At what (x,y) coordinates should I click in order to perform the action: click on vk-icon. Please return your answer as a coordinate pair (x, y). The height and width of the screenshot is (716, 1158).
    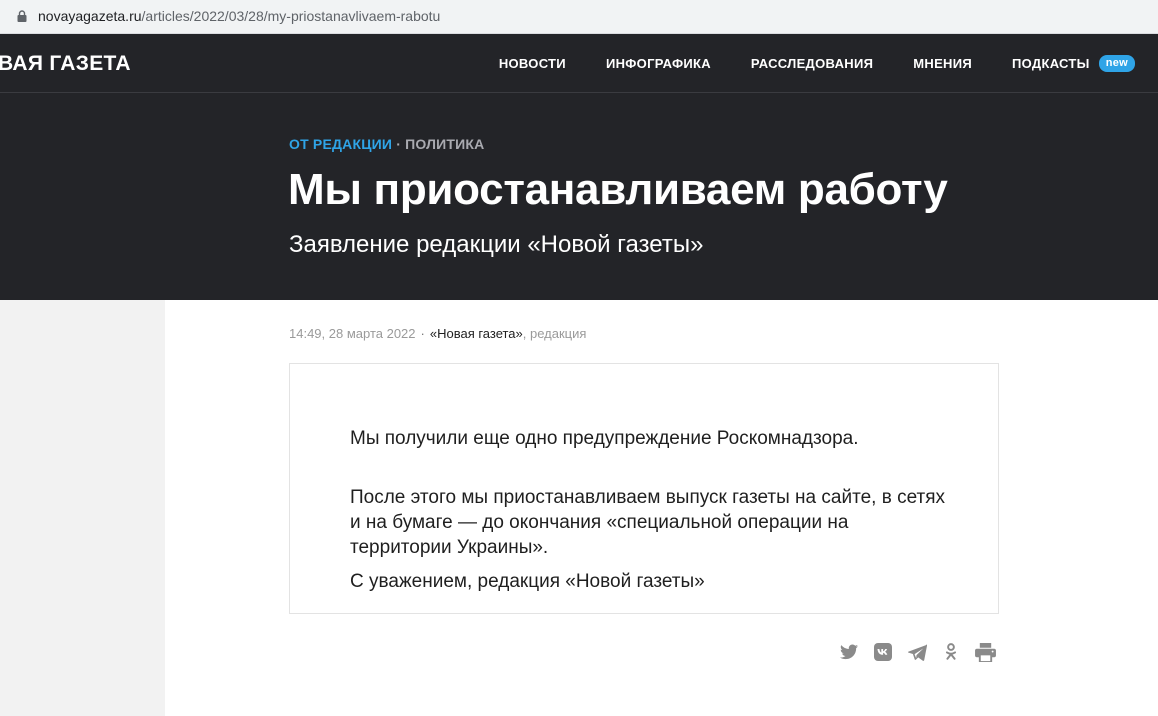
    Looking at the image, I should click on (883, 652).